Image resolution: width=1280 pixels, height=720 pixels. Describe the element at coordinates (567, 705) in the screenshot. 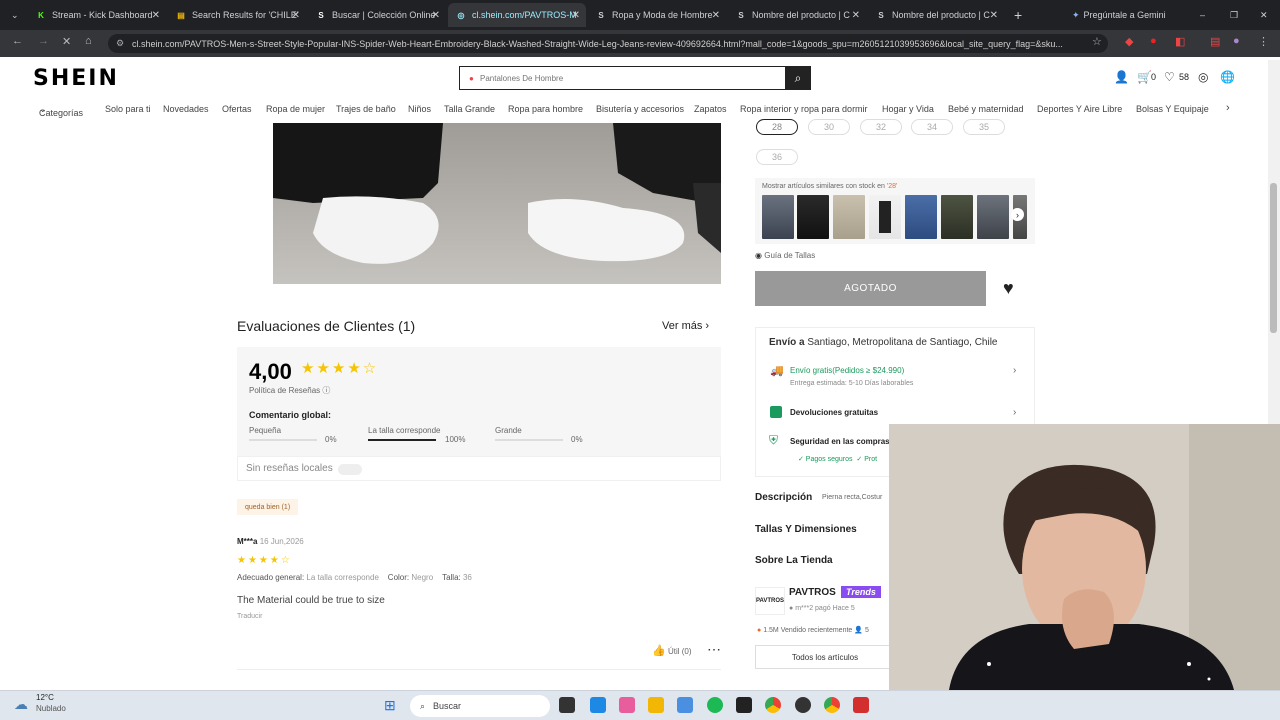

I see `task-view-icon` at that location.